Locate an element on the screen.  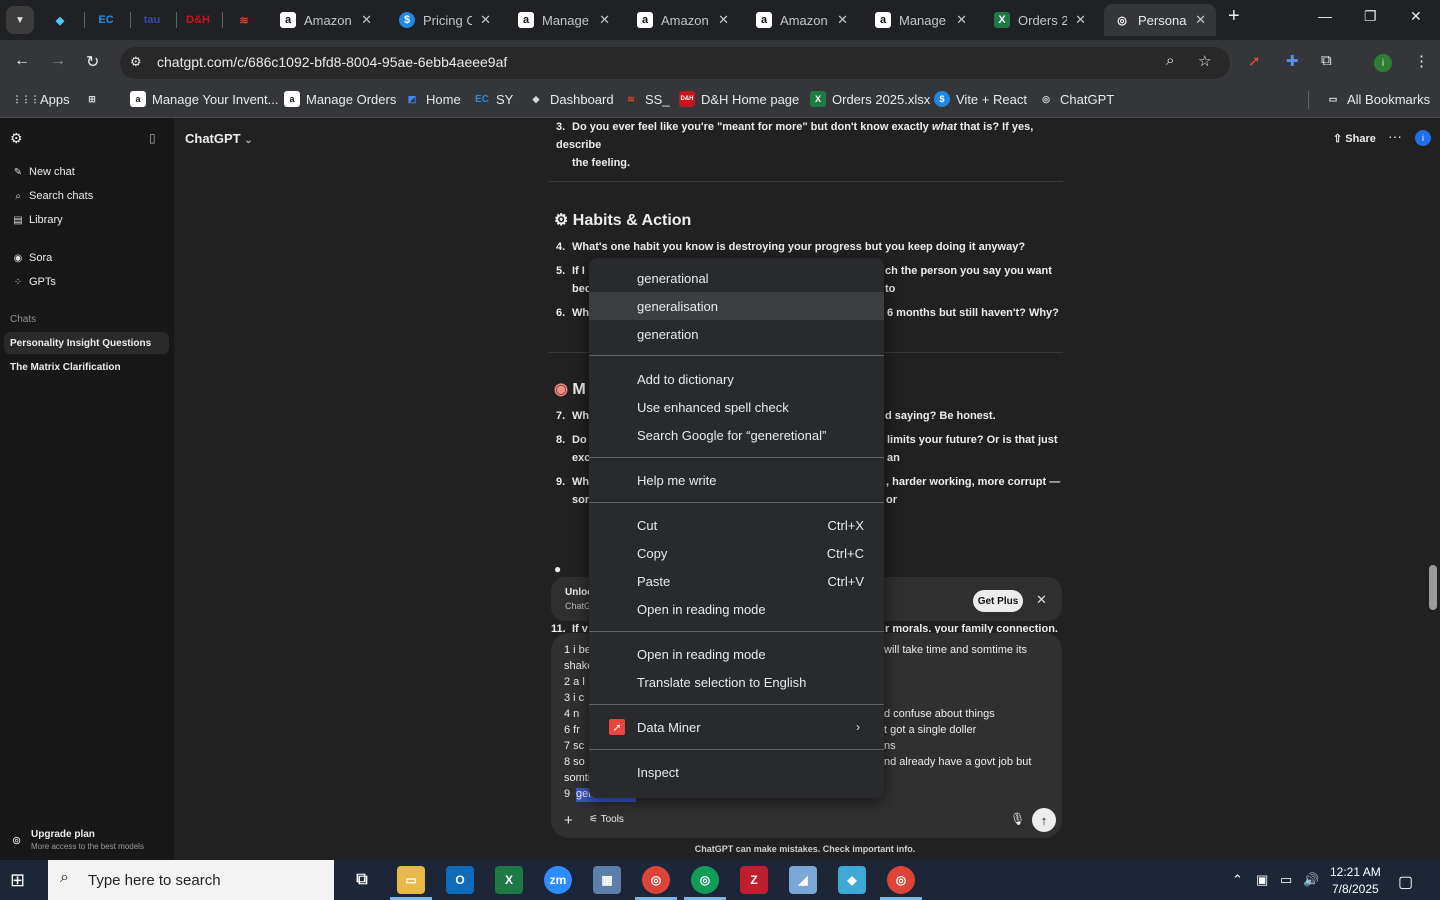
copy-item: Copy Ctrl+C is located at coordinates (736, 553).